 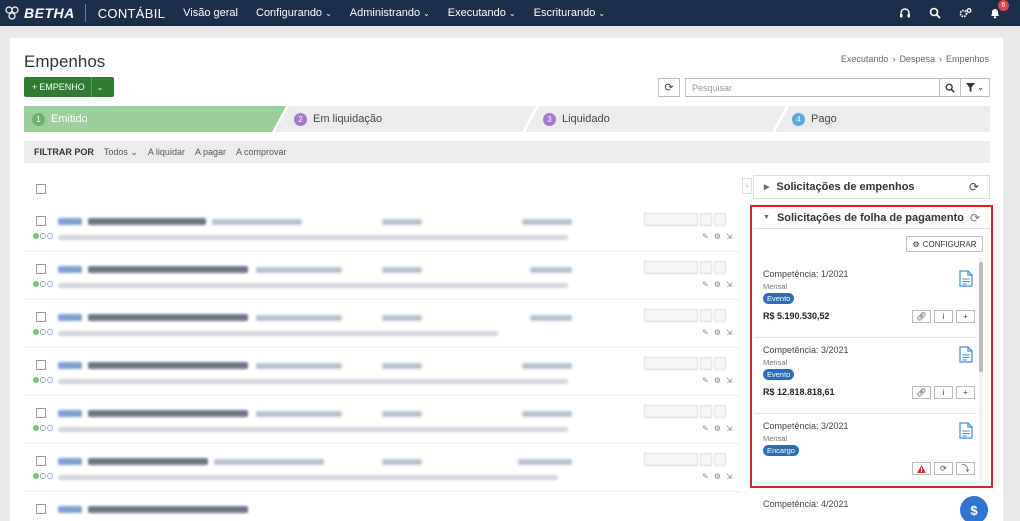 I want to click on caret-right-icon: ▶, so click(x=767, y=187).